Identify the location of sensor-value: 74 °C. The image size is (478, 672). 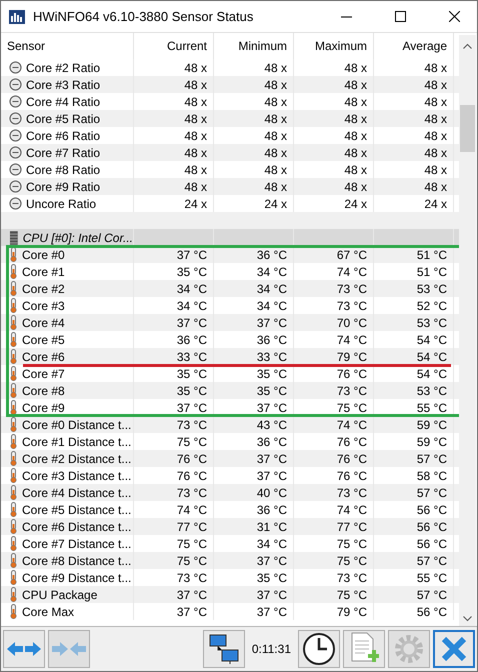
(351, 425).